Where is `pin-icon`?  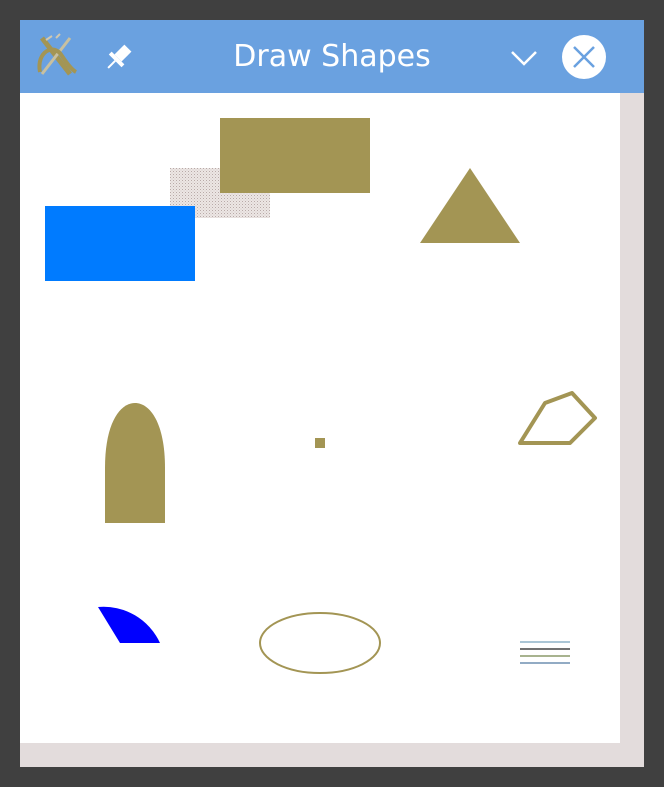
pin-icon is located at coordinates (119, 56).